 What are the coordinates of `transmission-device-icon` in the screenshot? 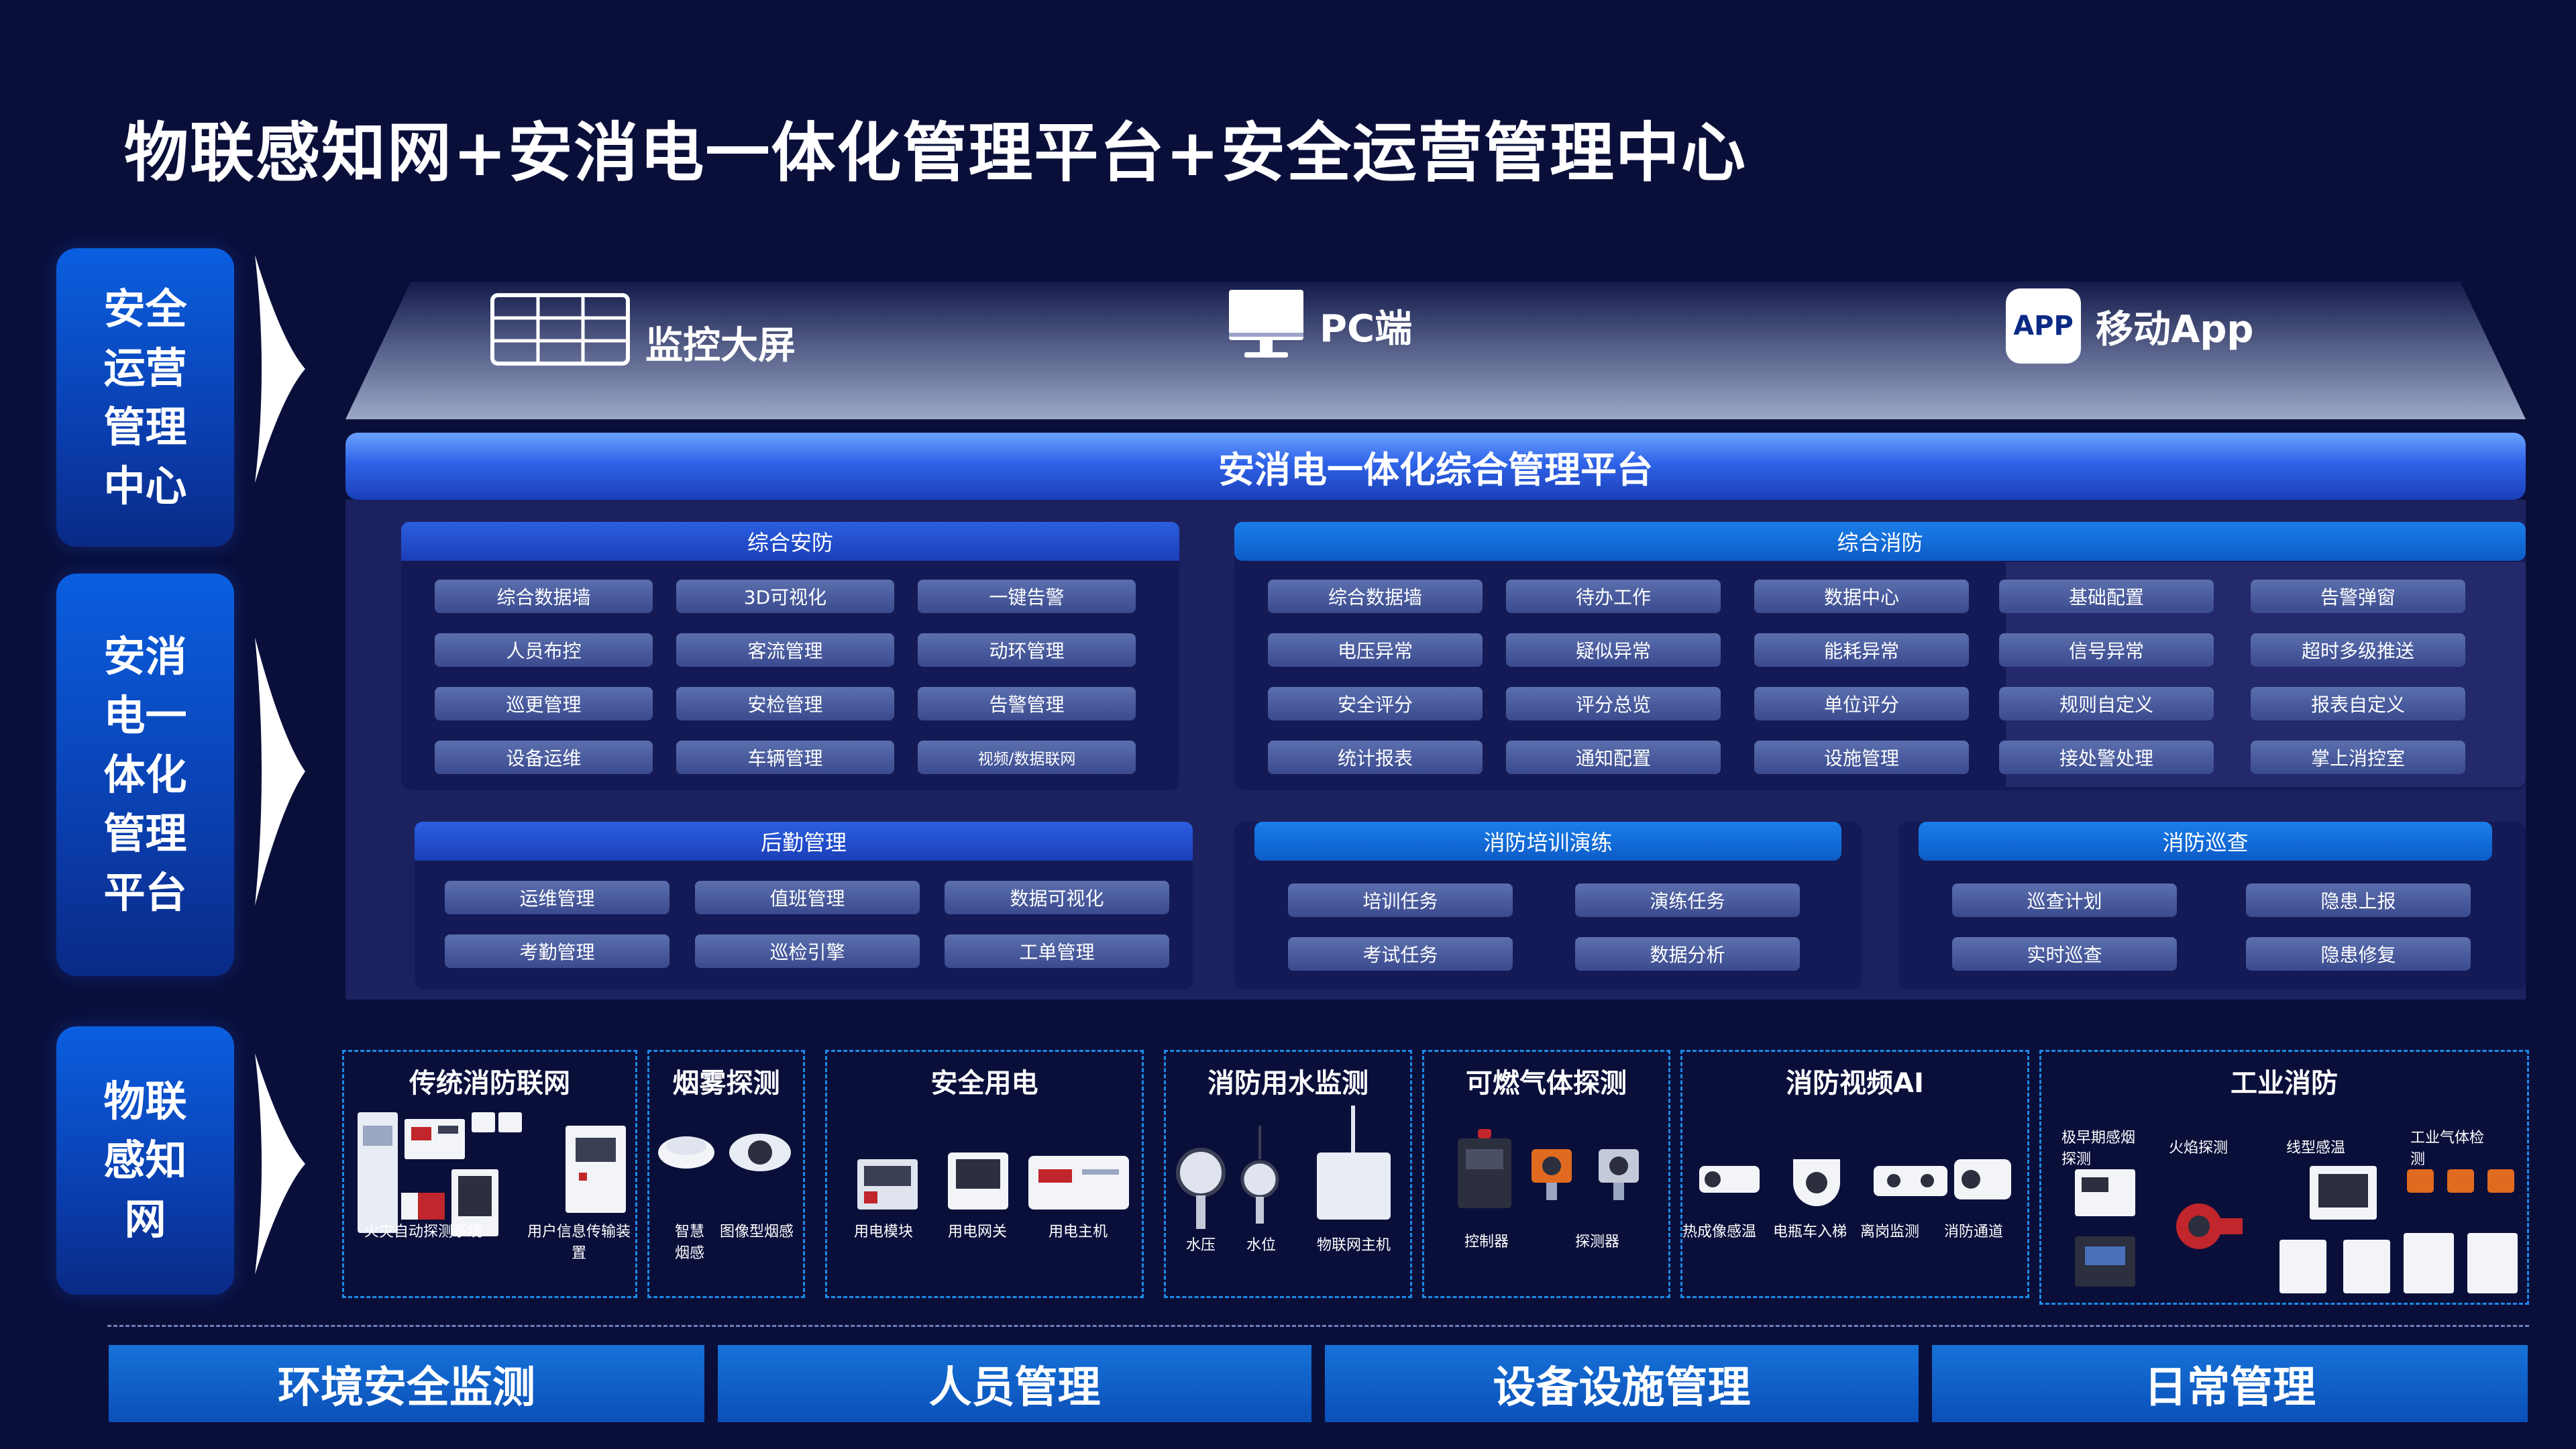 It's located at (596, 1169).